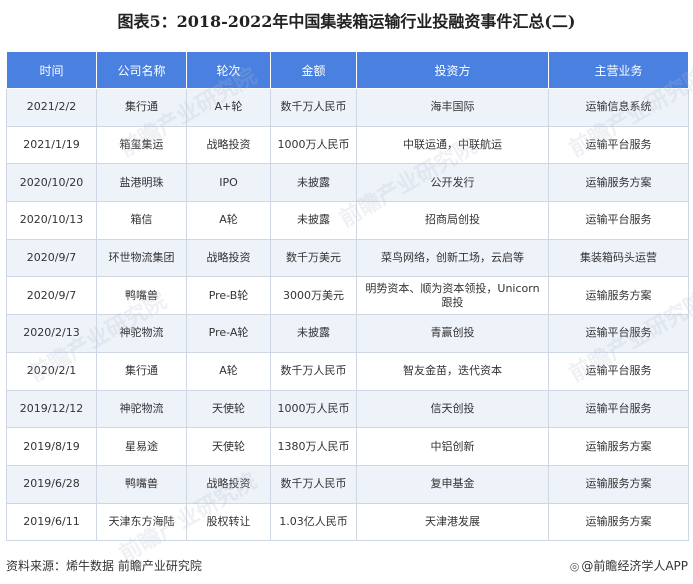  Describe the element at coordinates (141, 446) in the screenshot. I see `cell-company: 星易途` at that location.